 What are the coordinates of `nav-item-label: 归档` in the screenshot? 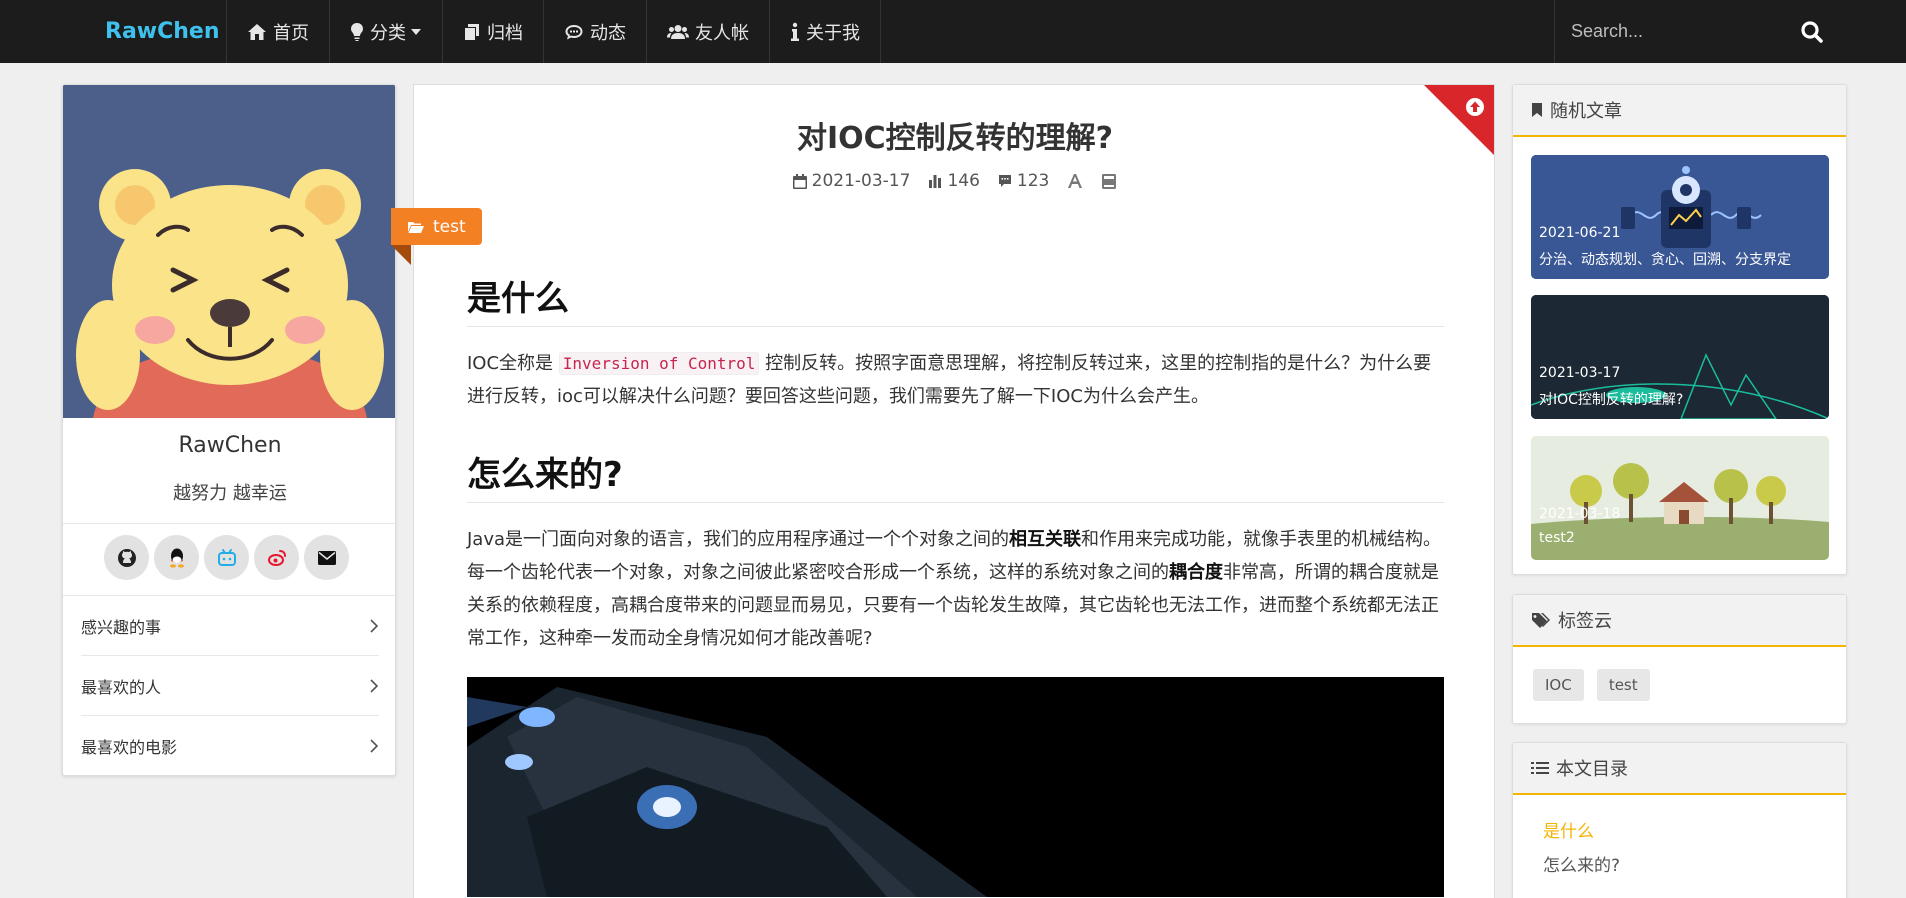 It's located at (505, 33).